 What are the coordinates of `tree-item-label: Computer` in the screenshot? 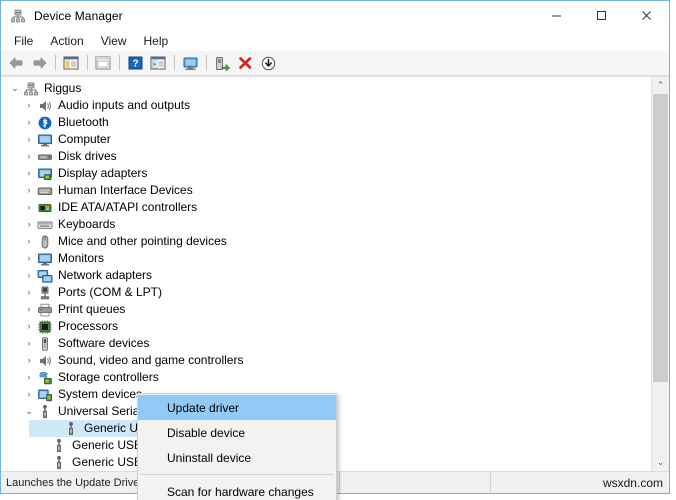 It's located at (84, 139).